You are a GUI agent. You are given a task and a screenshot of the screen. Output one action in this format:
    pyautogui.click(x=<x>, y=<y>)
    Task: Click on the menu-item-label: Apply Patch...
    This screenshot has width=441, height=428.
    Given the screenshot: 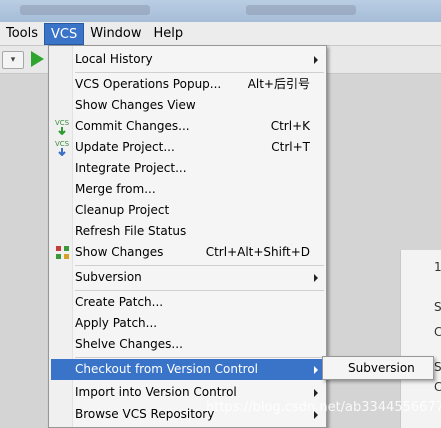 What is the action you would take?
    pyautogui.click(x=116, y=323)
    